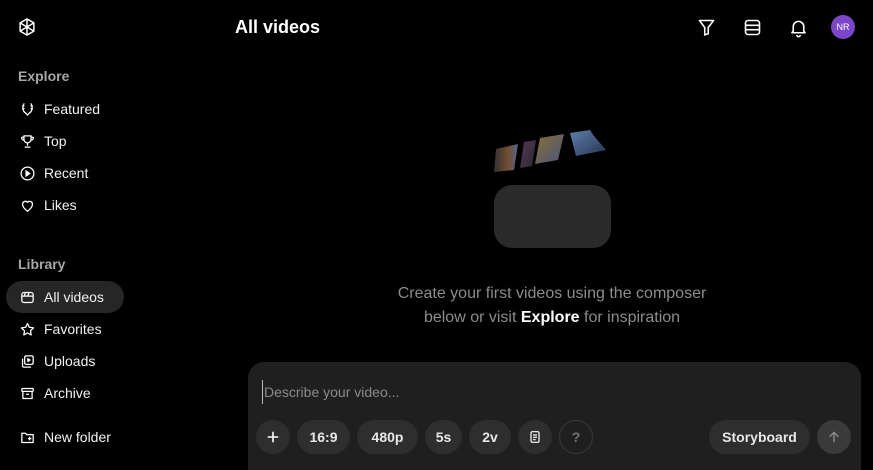  I want to click on sidebar-item-archive: Archive, so click(65, 393).